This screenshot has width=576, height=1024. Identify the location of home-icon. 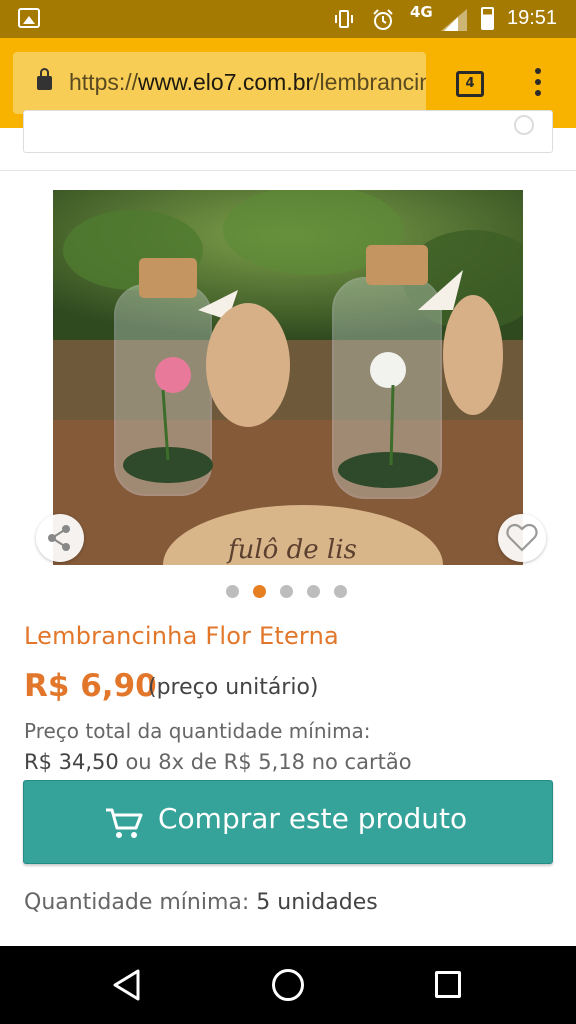
(288, 985).